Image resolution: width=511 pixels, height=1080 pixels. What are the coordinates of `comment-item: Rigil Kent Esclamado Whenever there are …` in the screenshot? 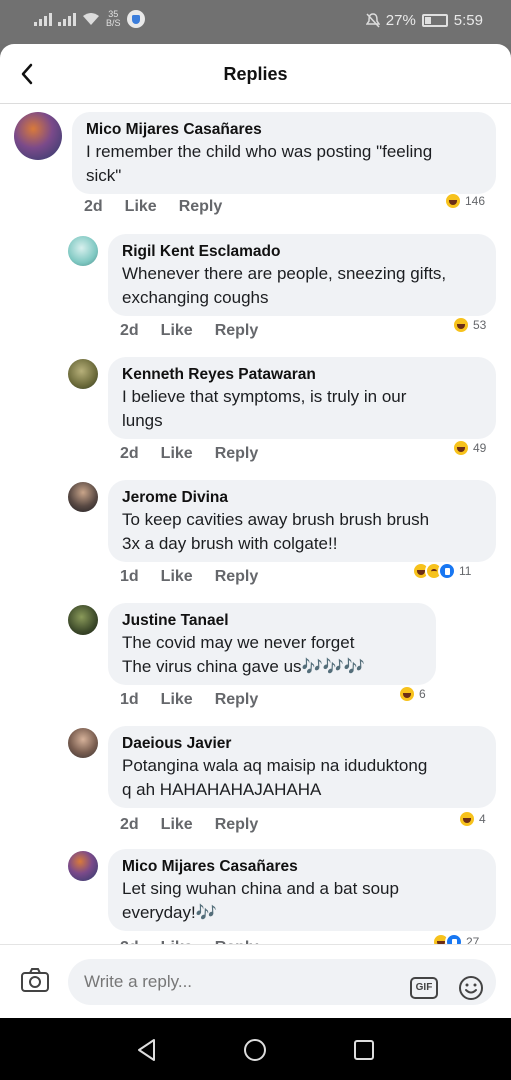 It's located at (255, 288).